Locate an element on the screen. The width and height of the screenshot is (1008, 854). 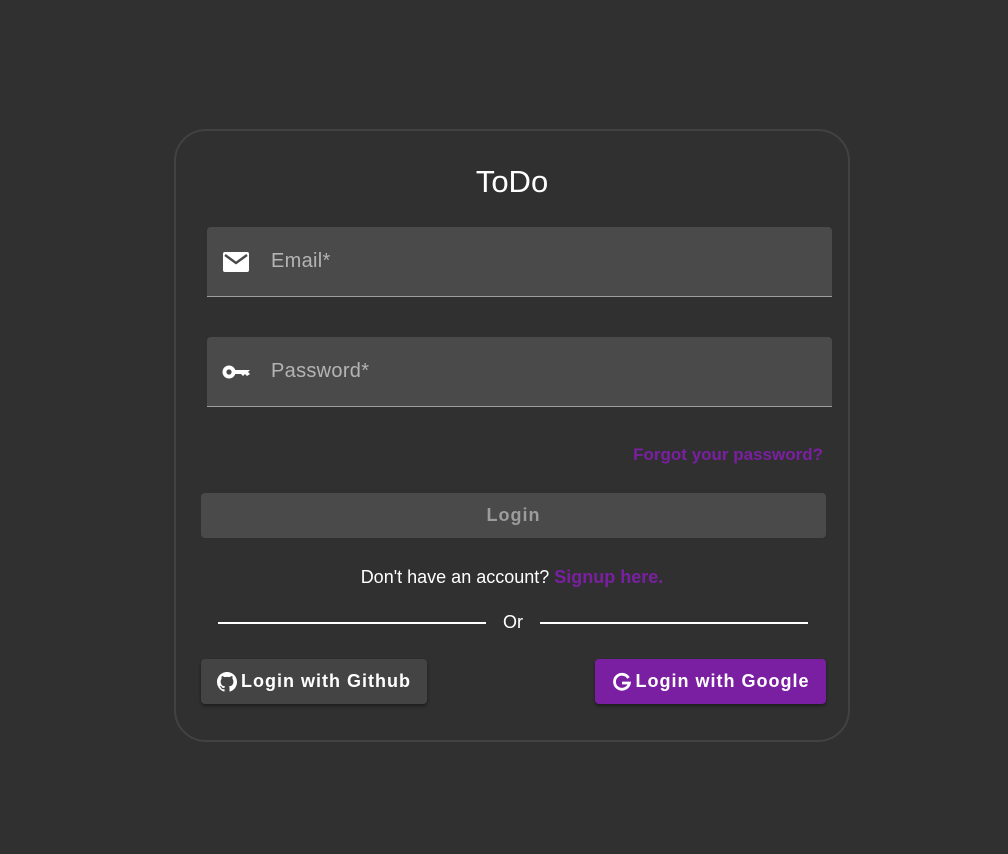
google-g-icon is located at coordinates (621, 681).